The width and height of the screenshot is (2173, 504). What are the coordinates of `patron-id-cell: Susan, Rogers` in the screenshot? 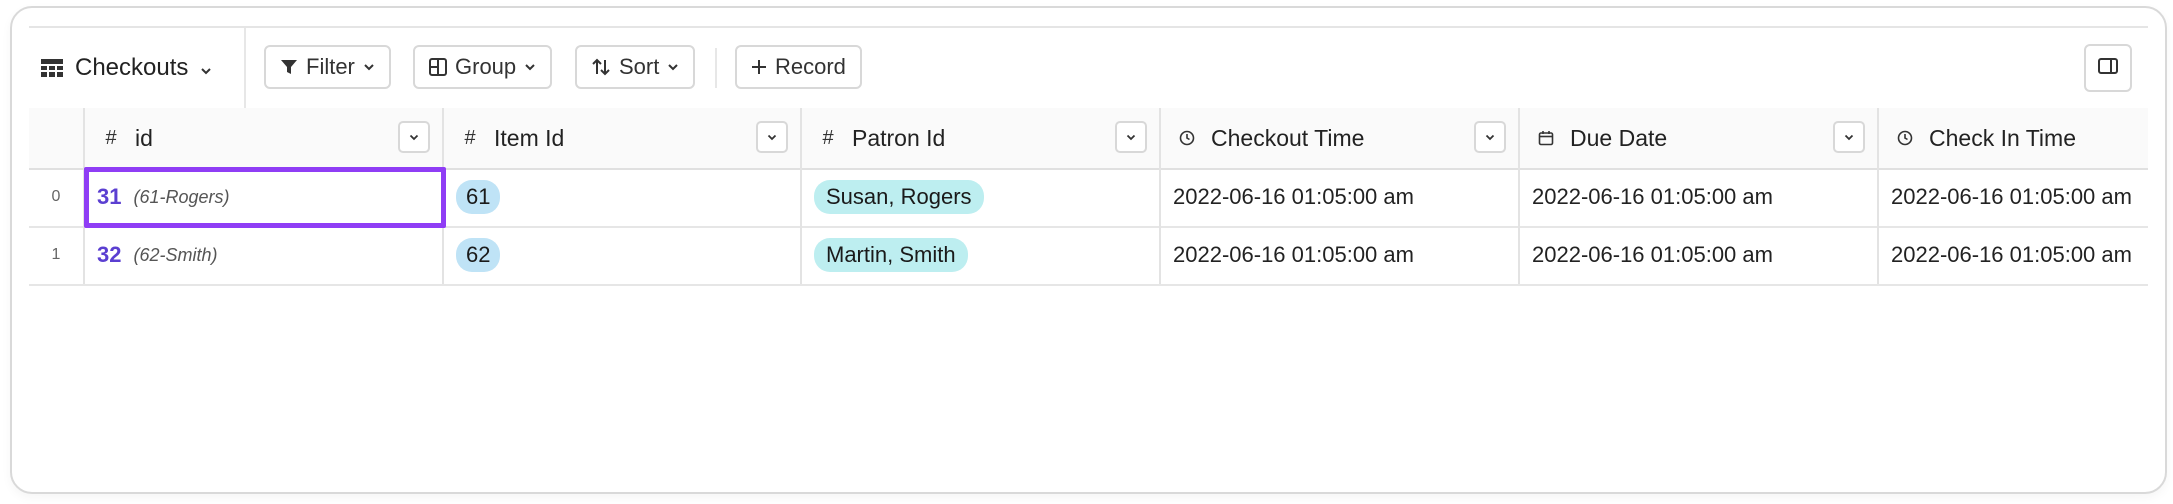 It's located at (981, 197).